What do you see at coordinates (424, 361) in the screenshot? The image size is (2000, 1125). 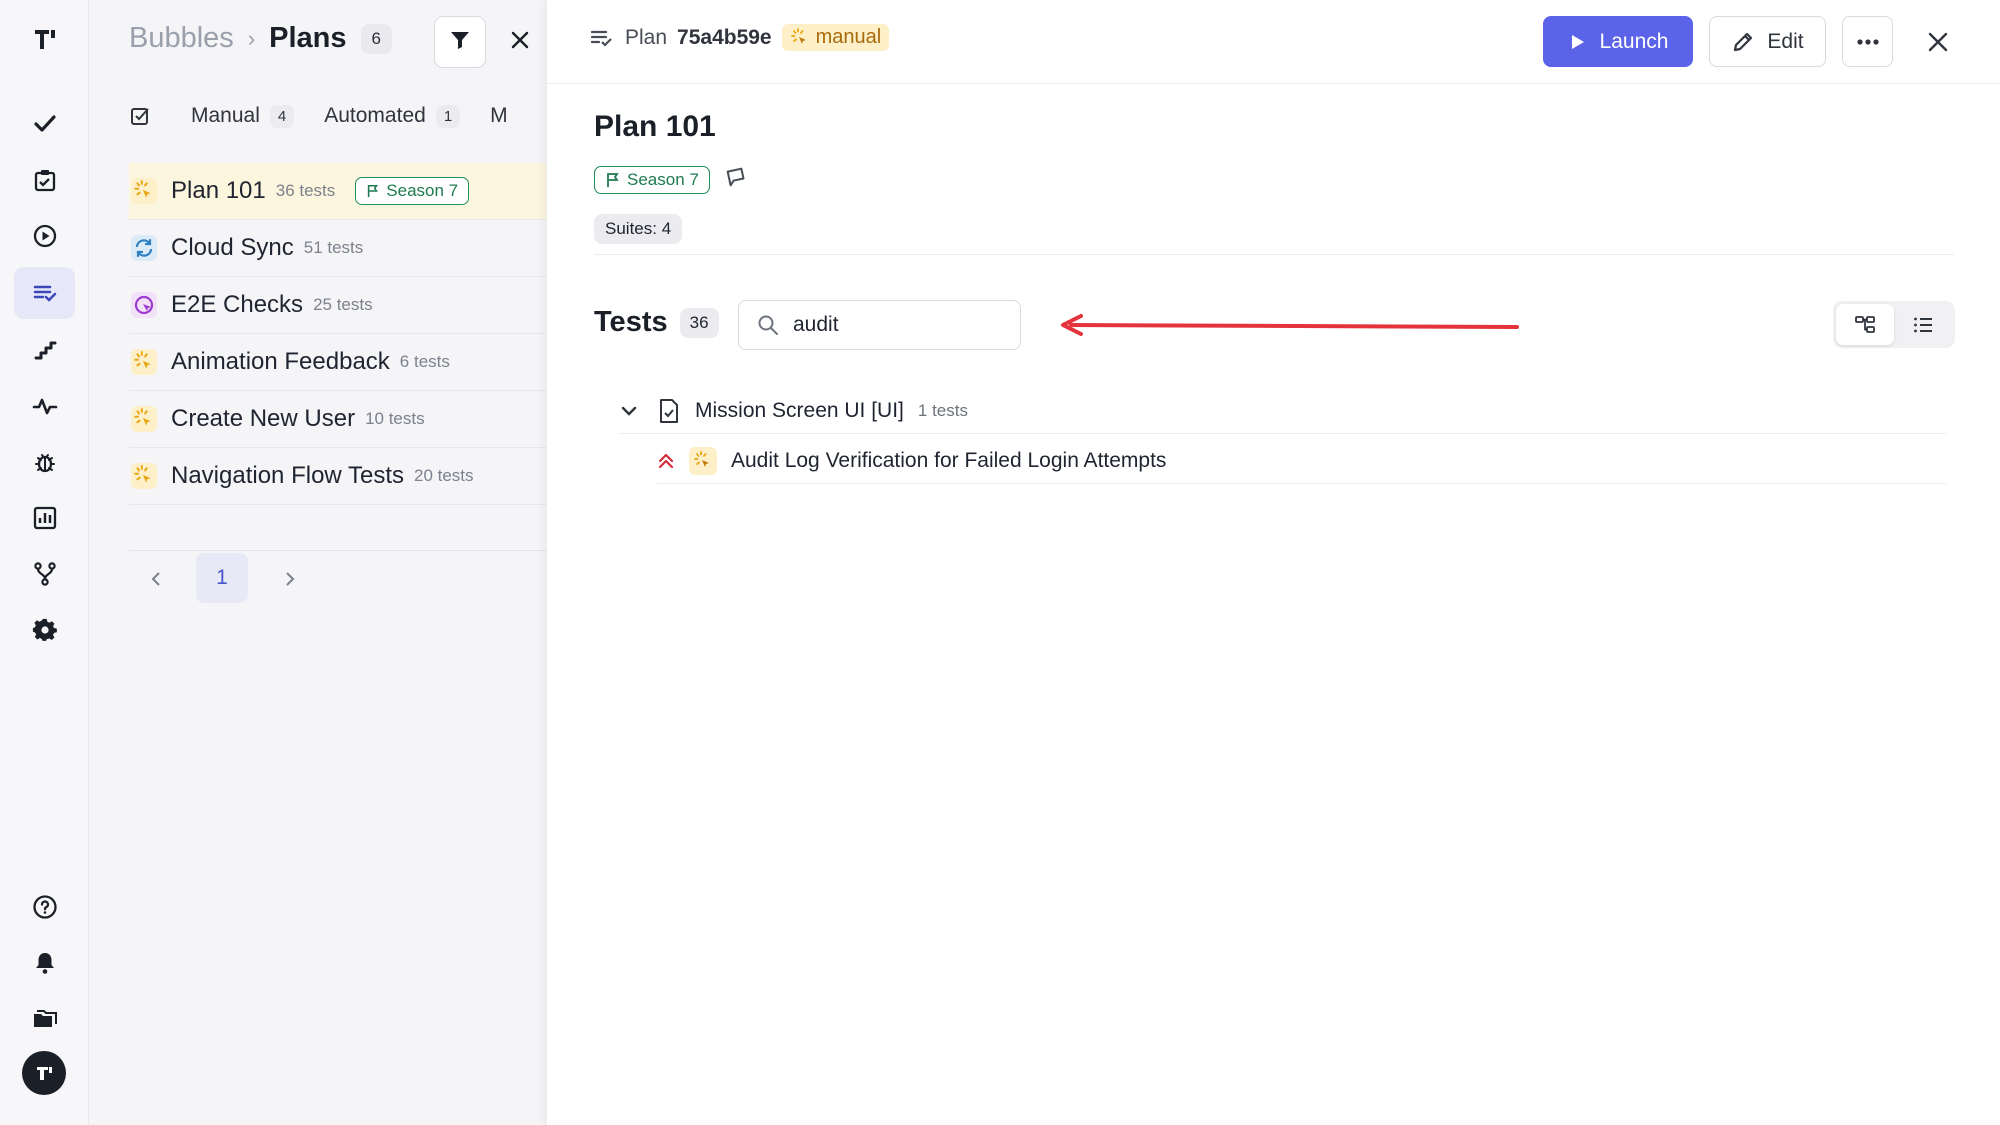 I see `plan-test-count: 6 tests` at bounding box center [424, 361].